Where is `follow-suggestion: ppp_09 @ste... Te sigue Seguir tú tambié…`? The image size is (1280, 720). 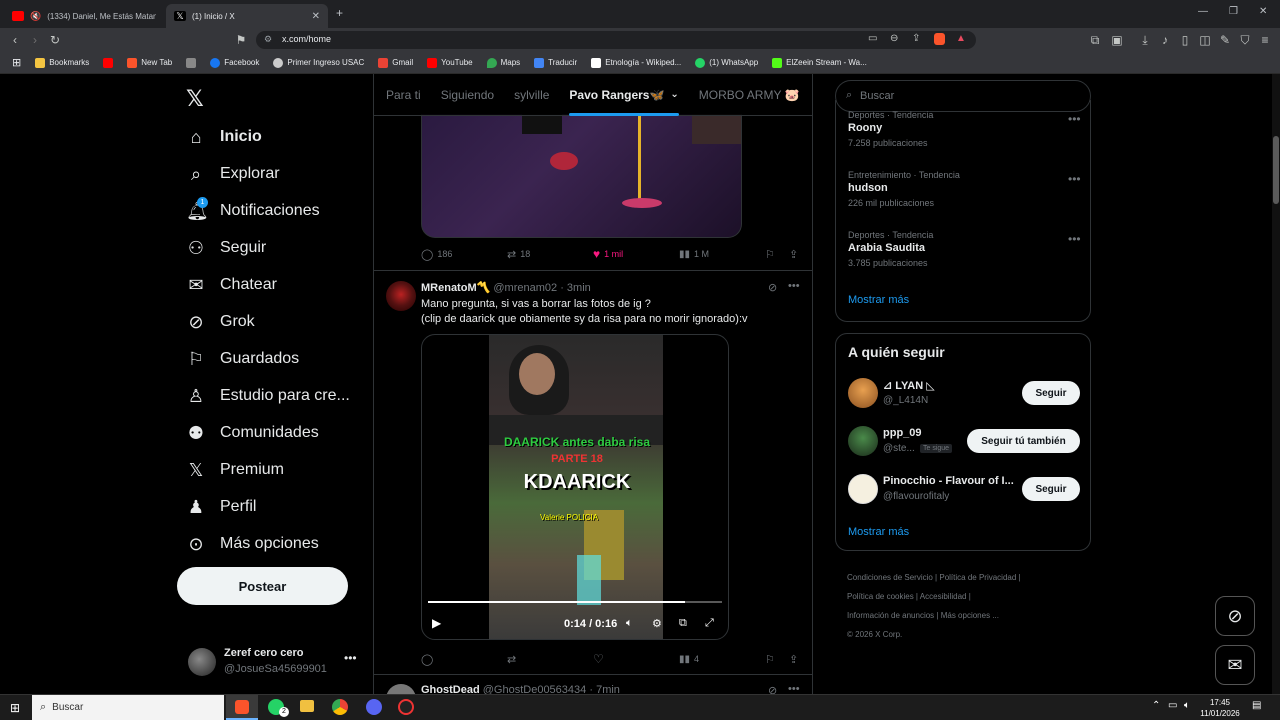 follow-suggestion: ppp_09 @ste... Te sigue Seguir tú tambié… is located at coordinates (964, 442).